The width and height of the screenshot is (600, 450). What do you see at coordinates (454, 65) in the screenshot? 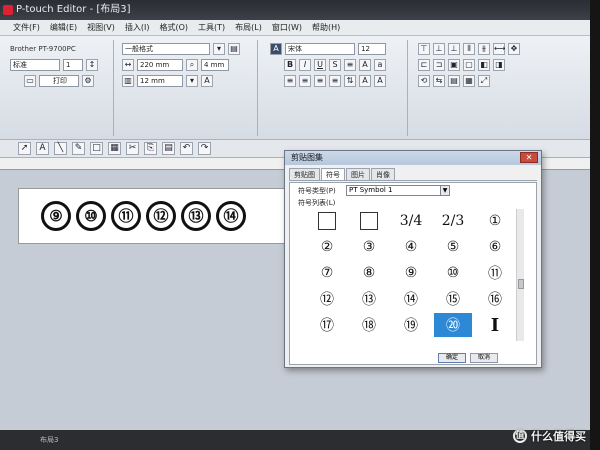
I see `group-icon: ▣` at bounding box center [454, 65].